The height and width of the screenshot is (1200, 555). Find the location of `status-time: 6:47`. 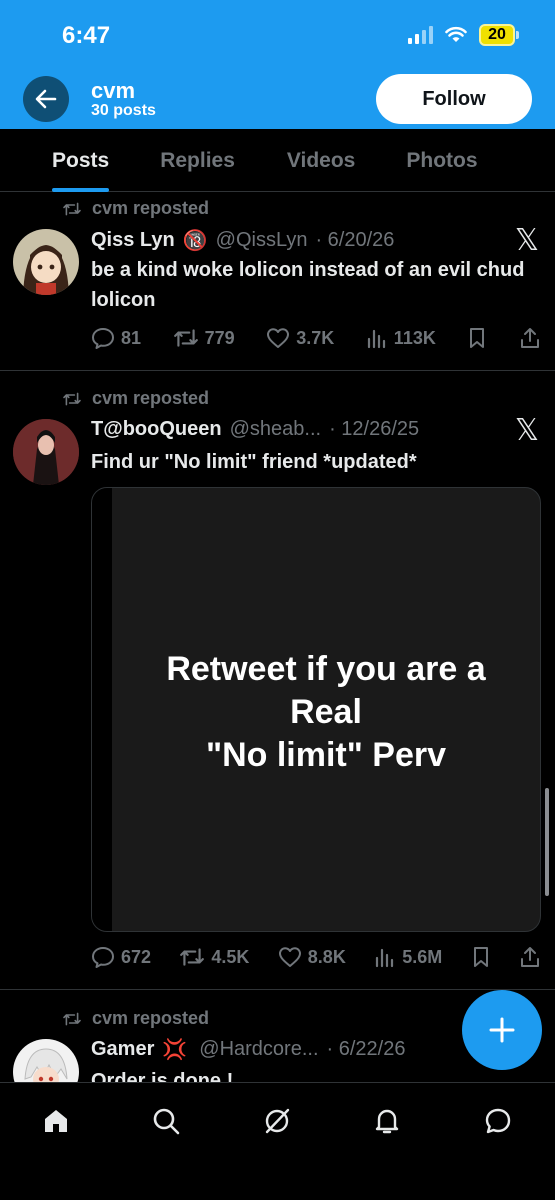

status-time: 6:47 is located at coordinates (86, 35).